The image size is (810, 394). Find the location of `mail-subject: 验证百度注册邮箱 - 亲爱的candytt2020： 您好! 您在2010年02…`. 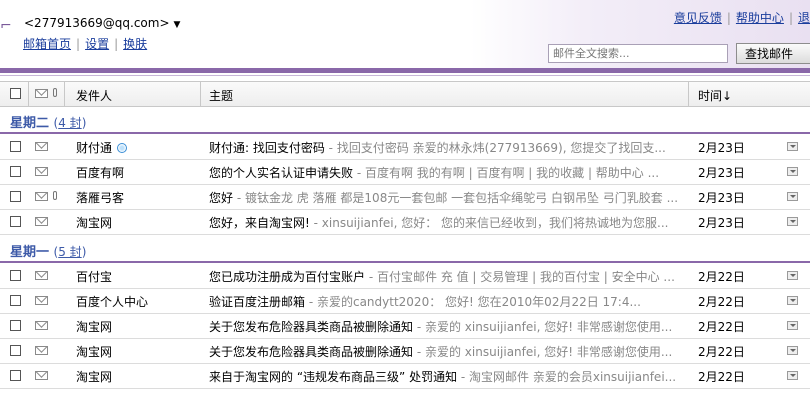

mail-subject: 验证百度注册邮箱 - 亲爱的candytt2020： 您好! 您在2010年02… is located at coordinates (448, 301).